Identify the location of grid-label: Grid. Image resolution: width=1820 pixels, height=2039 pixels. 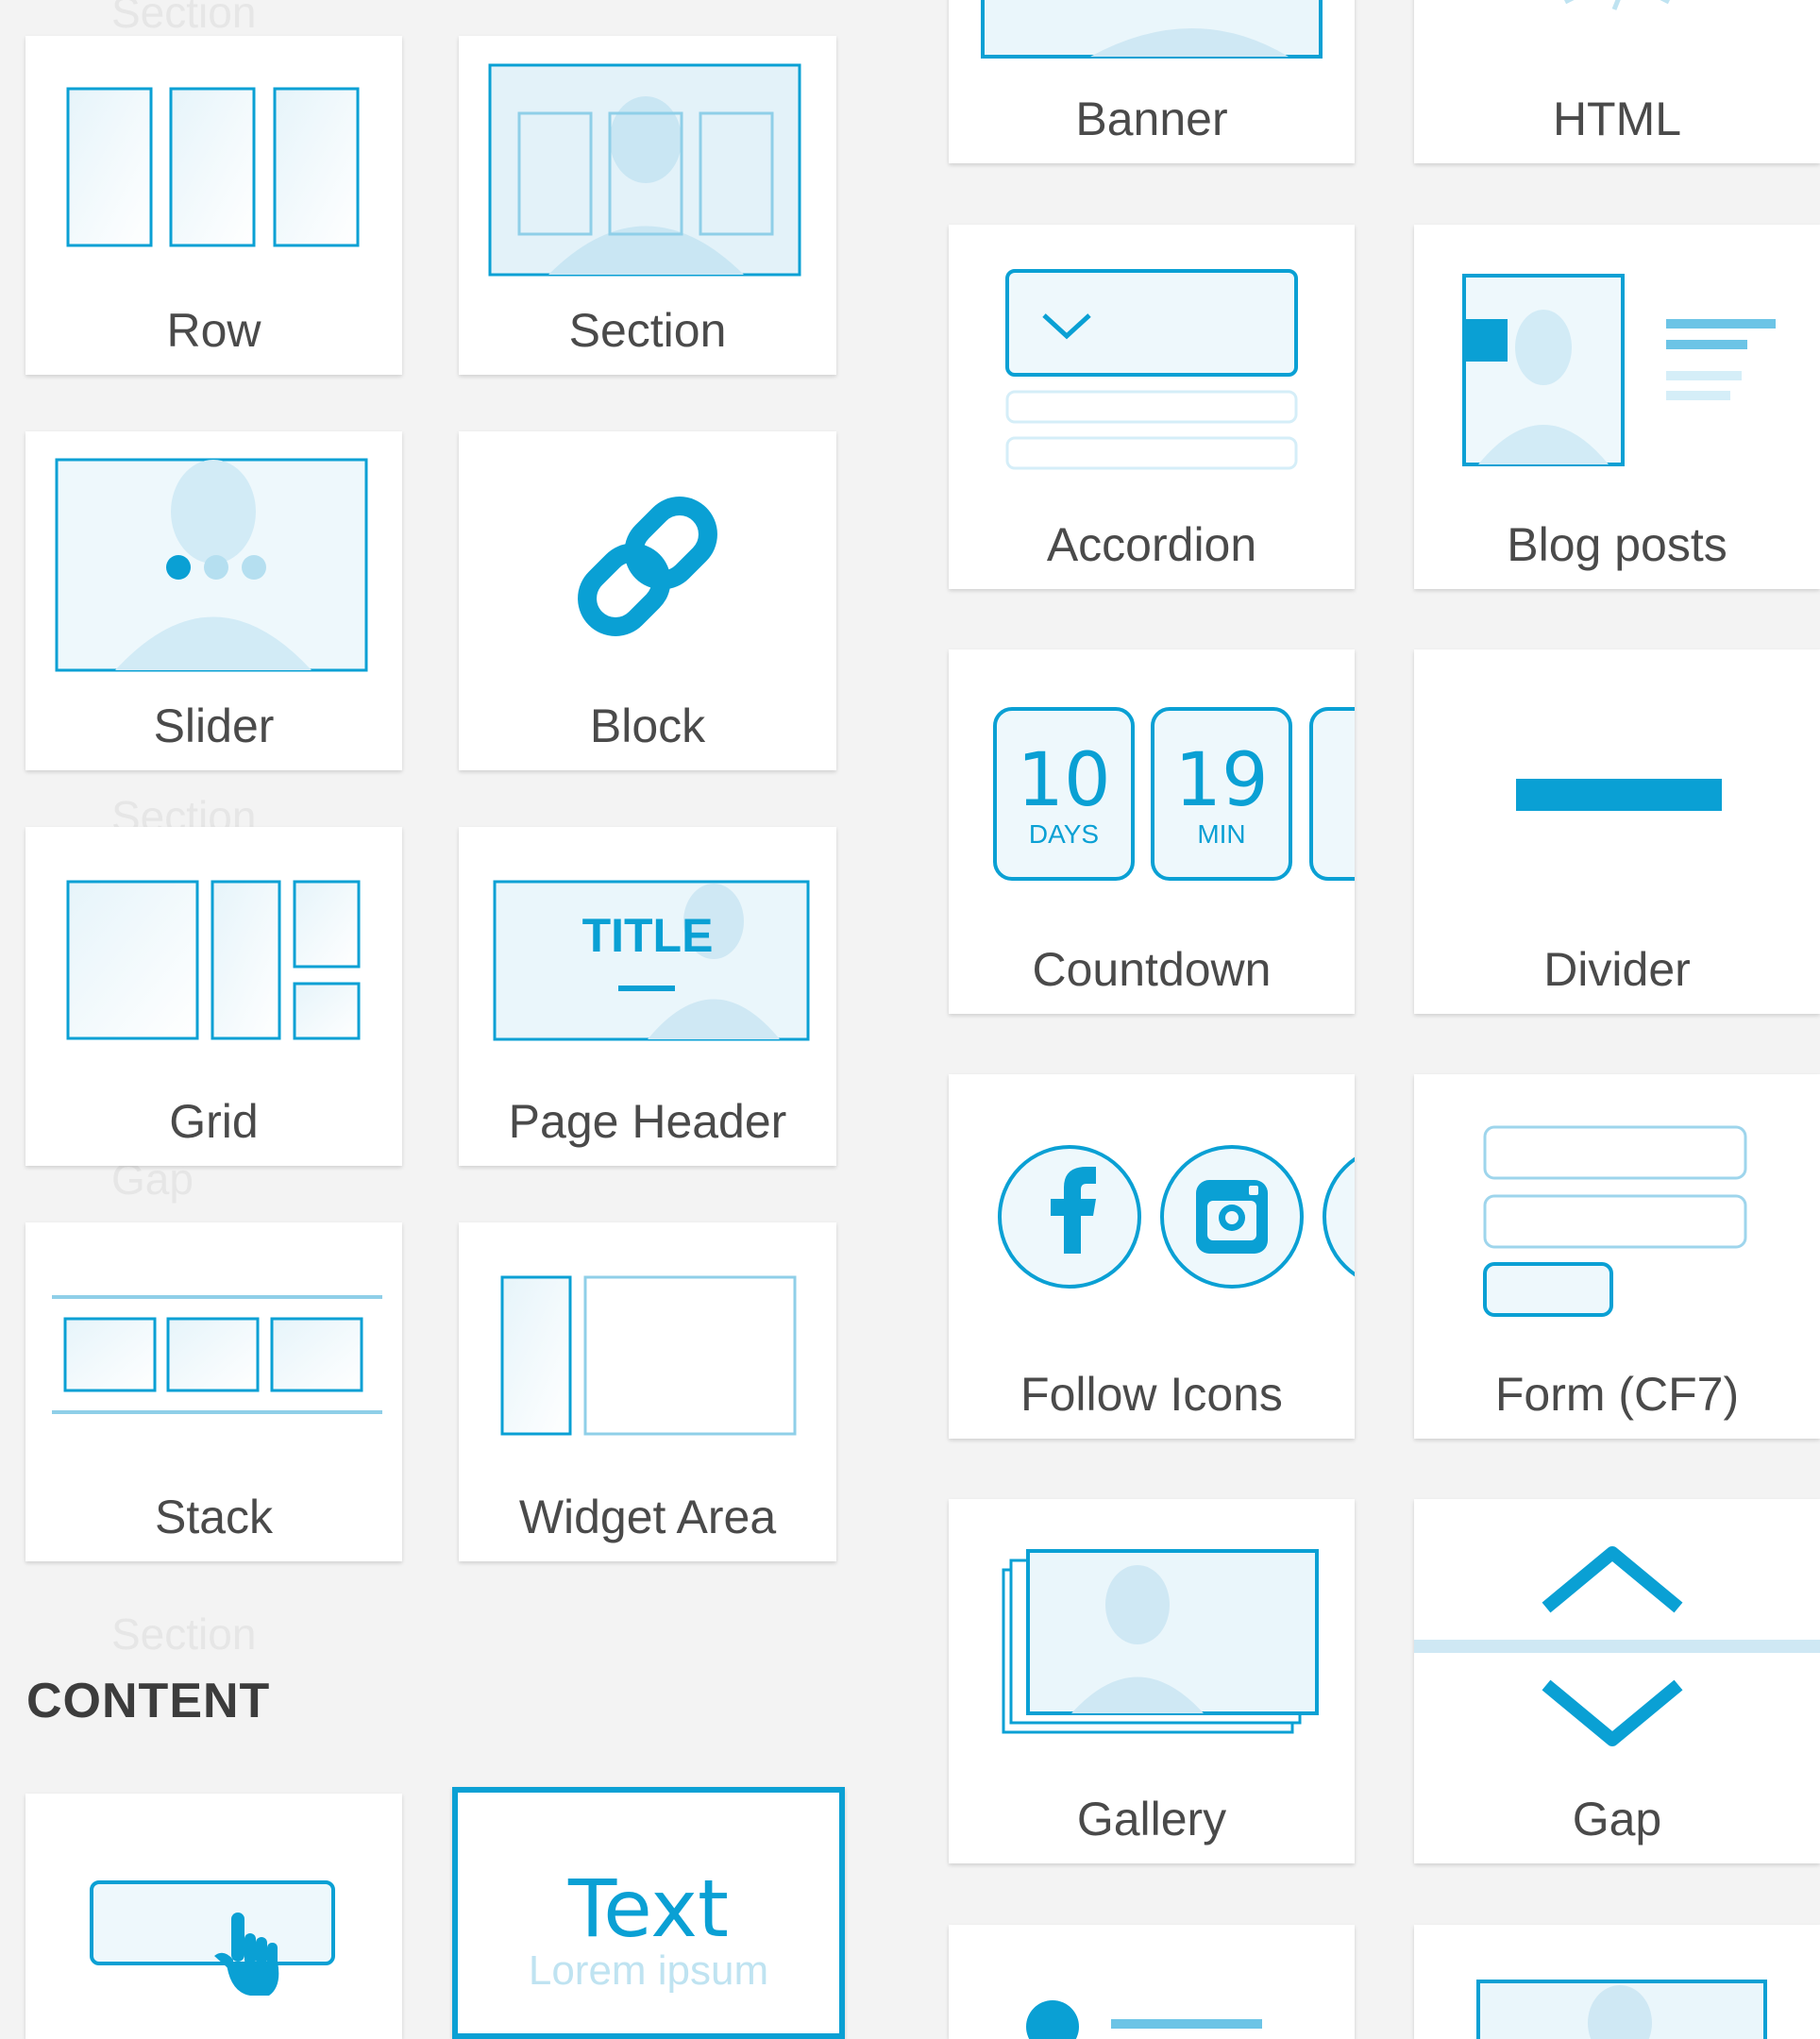
(214, 1121).